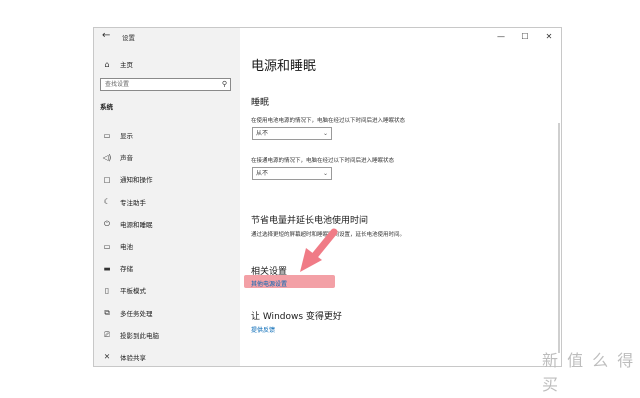 The width and height of the screenshot is (640, 398). I want to click on annotation-arrow, so click(319, 250).